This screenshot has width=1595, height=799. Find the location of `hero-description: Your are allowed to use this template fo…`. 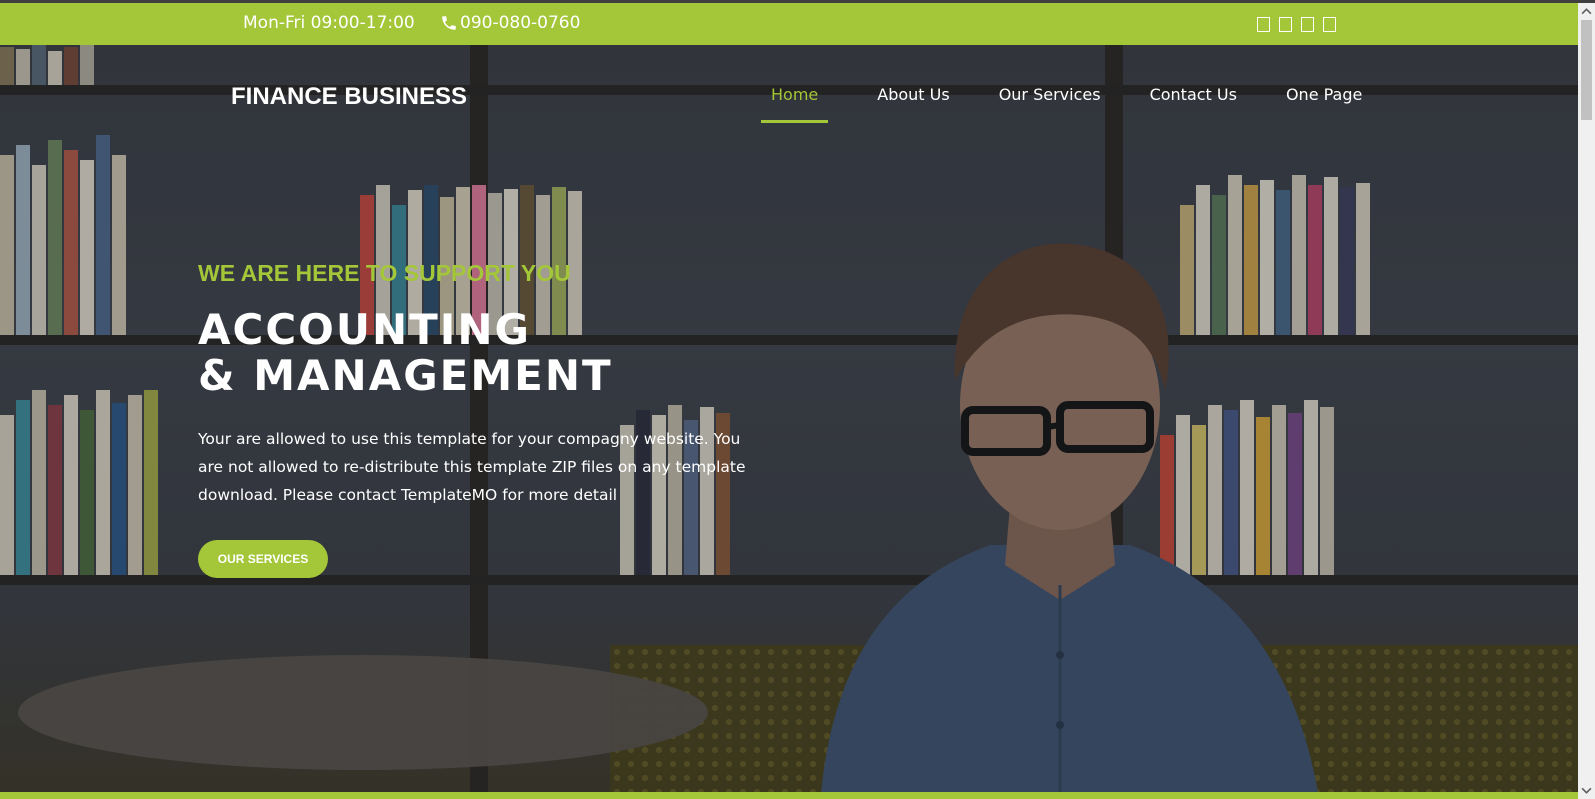

hero-description: Your are allowed to use this template fo… is located at coordinates (472, 467).